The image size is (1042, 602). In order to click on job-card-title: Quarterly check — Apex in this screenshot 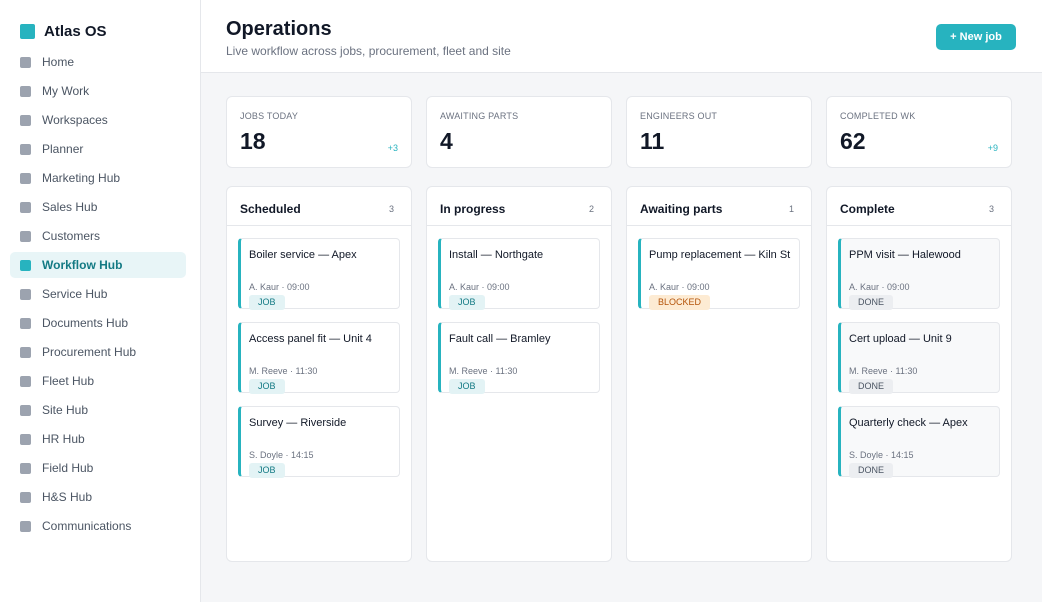, I will do `click(908, 423)`.